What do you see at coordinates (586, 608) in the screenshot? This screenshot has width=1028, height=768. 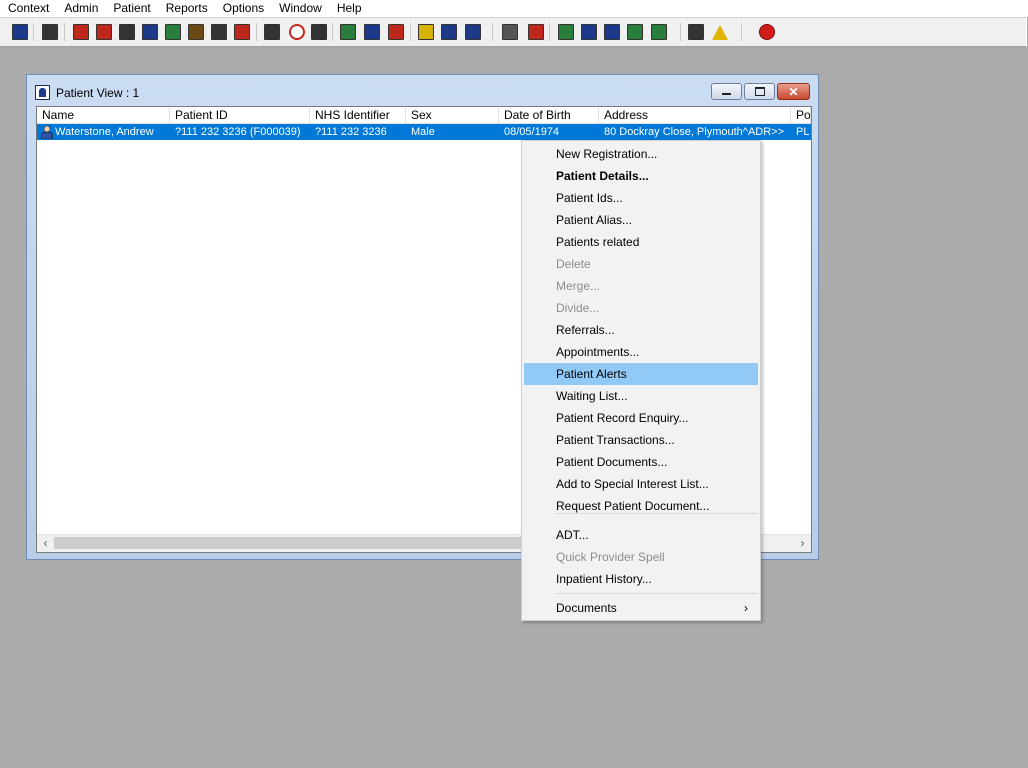 I see `menu-item-label: Documents` at bounding box center [586, 608].